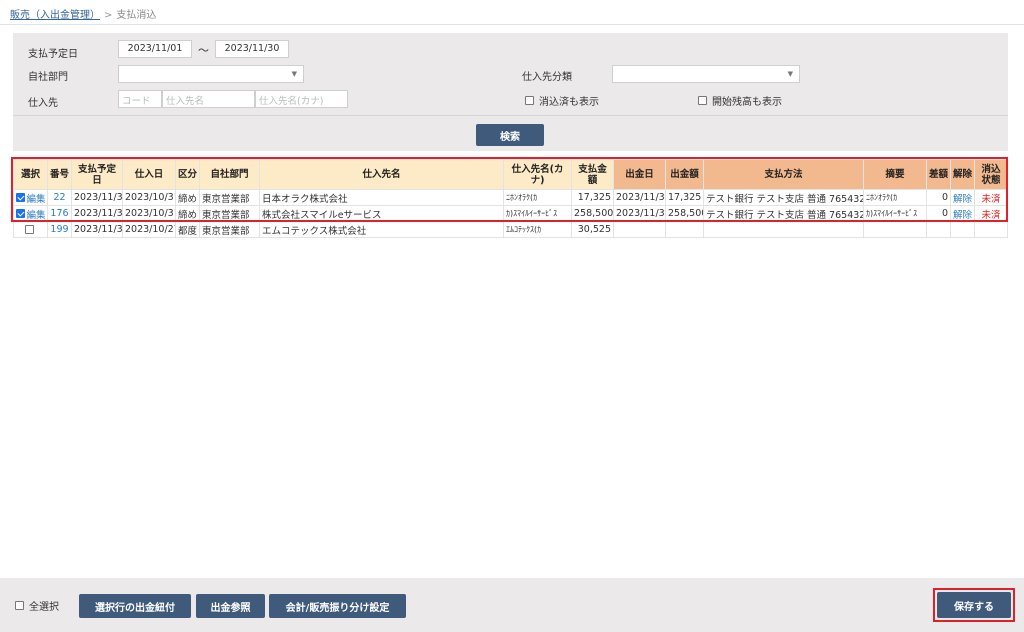 This screenshot has height=632, width=1024. Describe the element at coordinates (684, 197) in the screenshot. I see `row-out-amount: 17,325` at that location.